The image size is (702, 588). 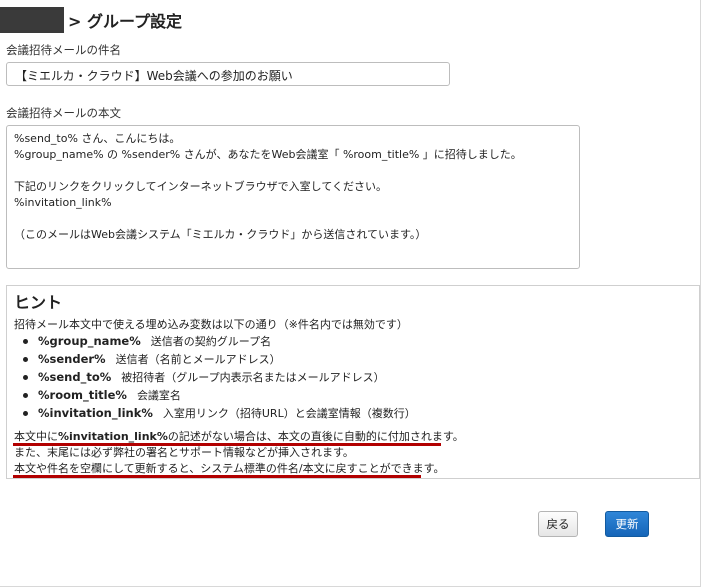 What do you see at coordinates (32, 20) in the screenshot?
I see `redacted-block` at bounding box center [32, 20].